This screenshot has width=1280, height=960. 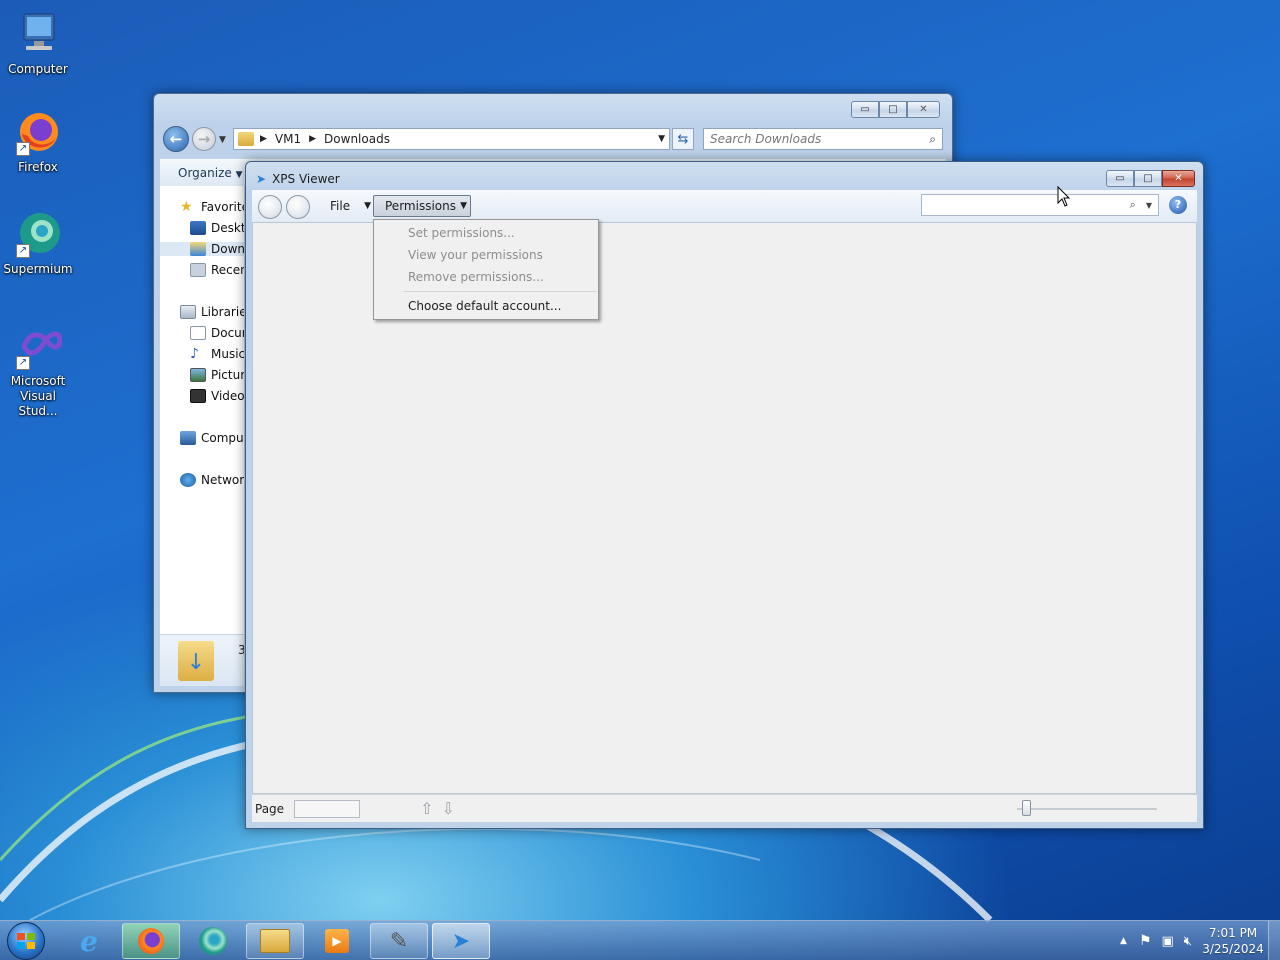 I want to click on breadcrumb-downloads: Downloads, so click(x=357, y=139).